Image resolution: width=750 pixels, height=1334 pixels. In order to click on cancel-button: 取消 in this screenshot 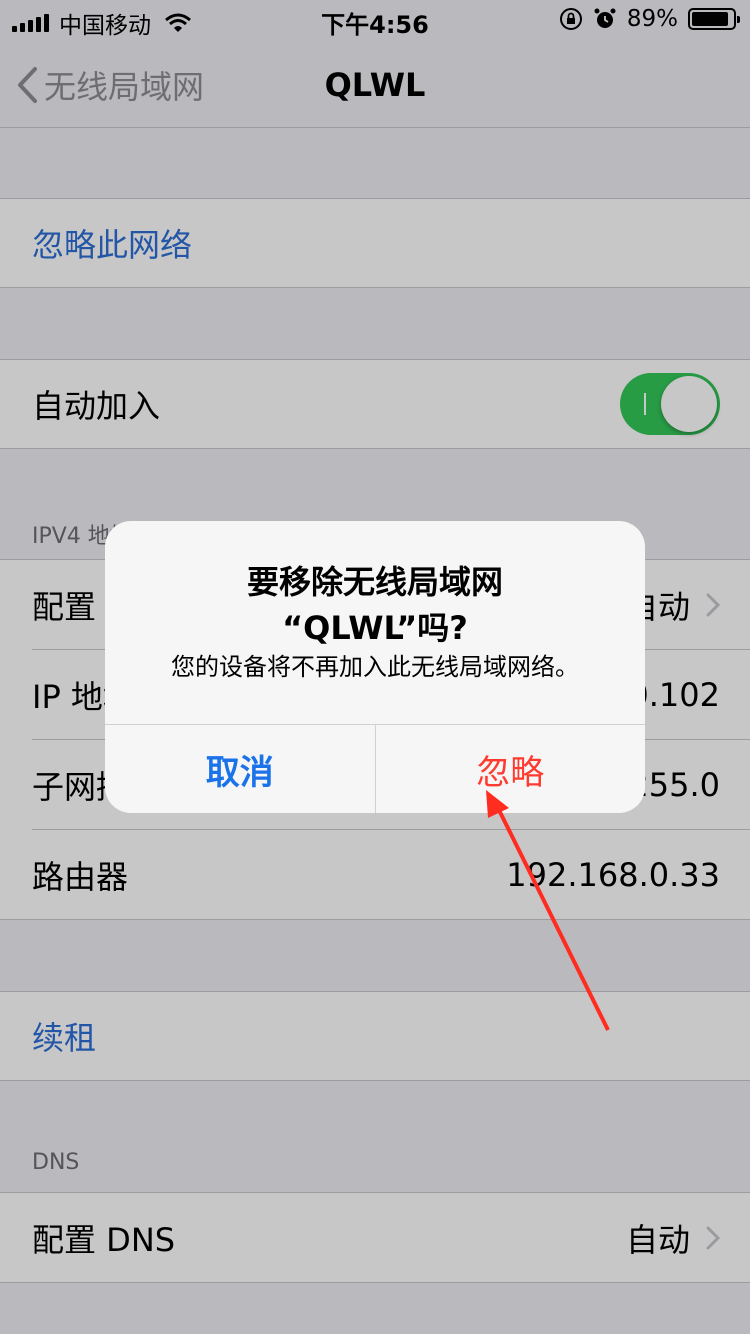, I will do `click(240, 769)`.